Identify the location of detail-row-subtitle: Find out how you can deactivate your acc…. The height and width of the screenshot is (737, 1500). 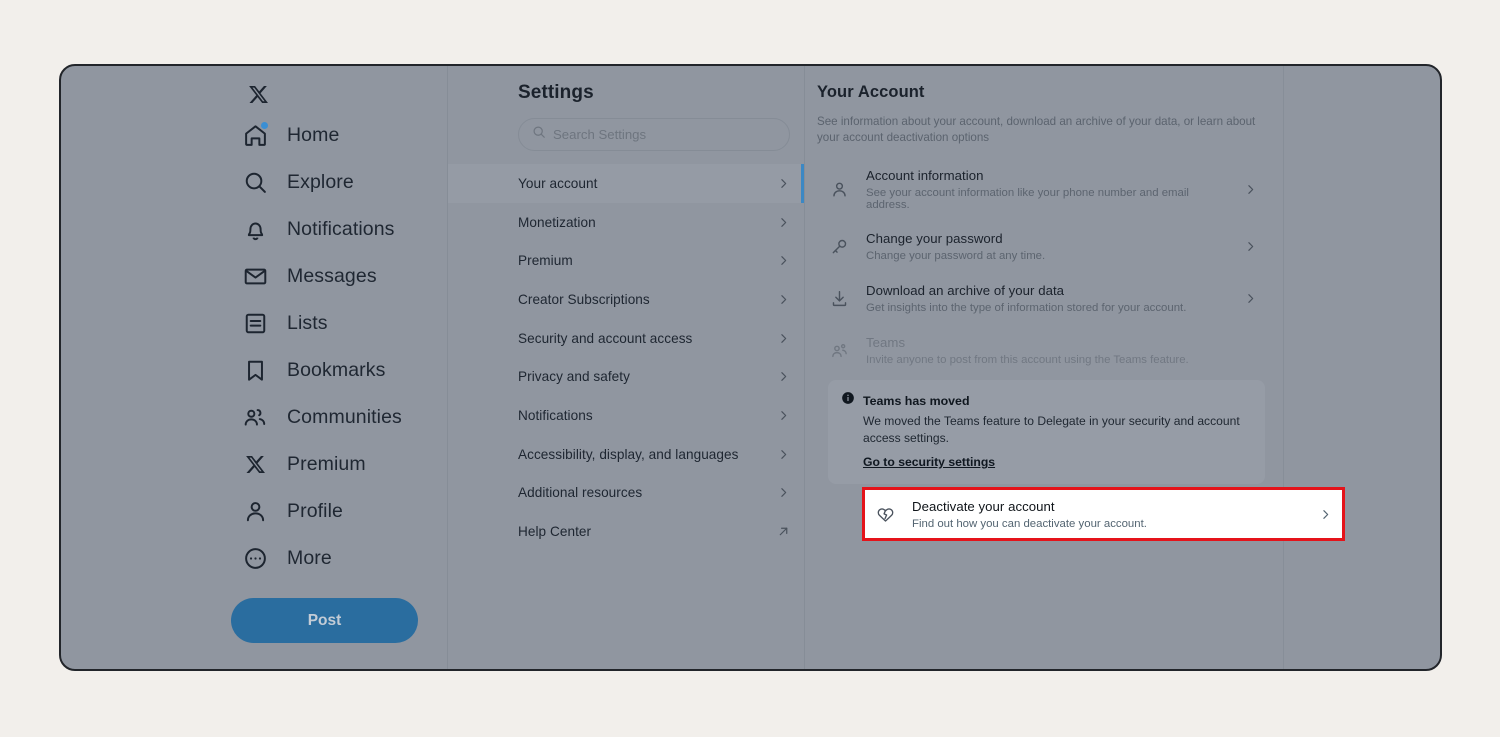
(1029, 524).